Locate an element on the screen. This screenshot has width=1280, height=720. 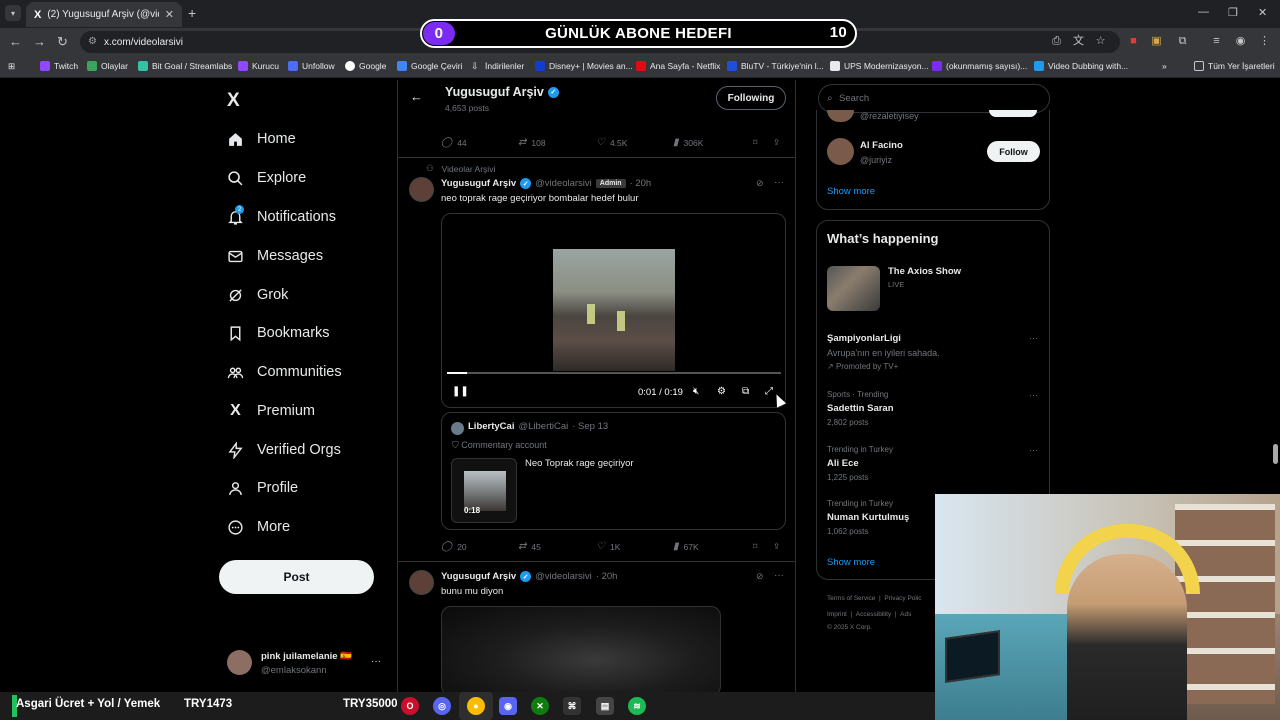
nav-bookmarks: Bookmarks is located at coordinates (278, 333).